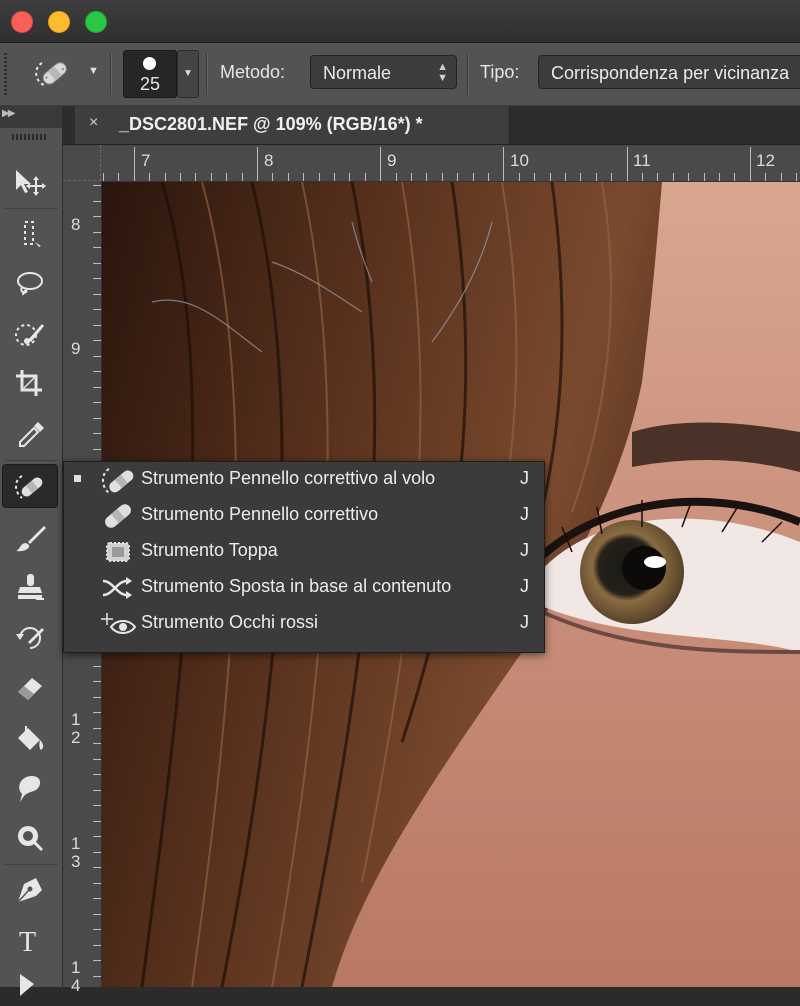 Image resolution: width=800 pixels, height=1006 pixels. I want to click on marquee-tool-button, so click(30, 234).